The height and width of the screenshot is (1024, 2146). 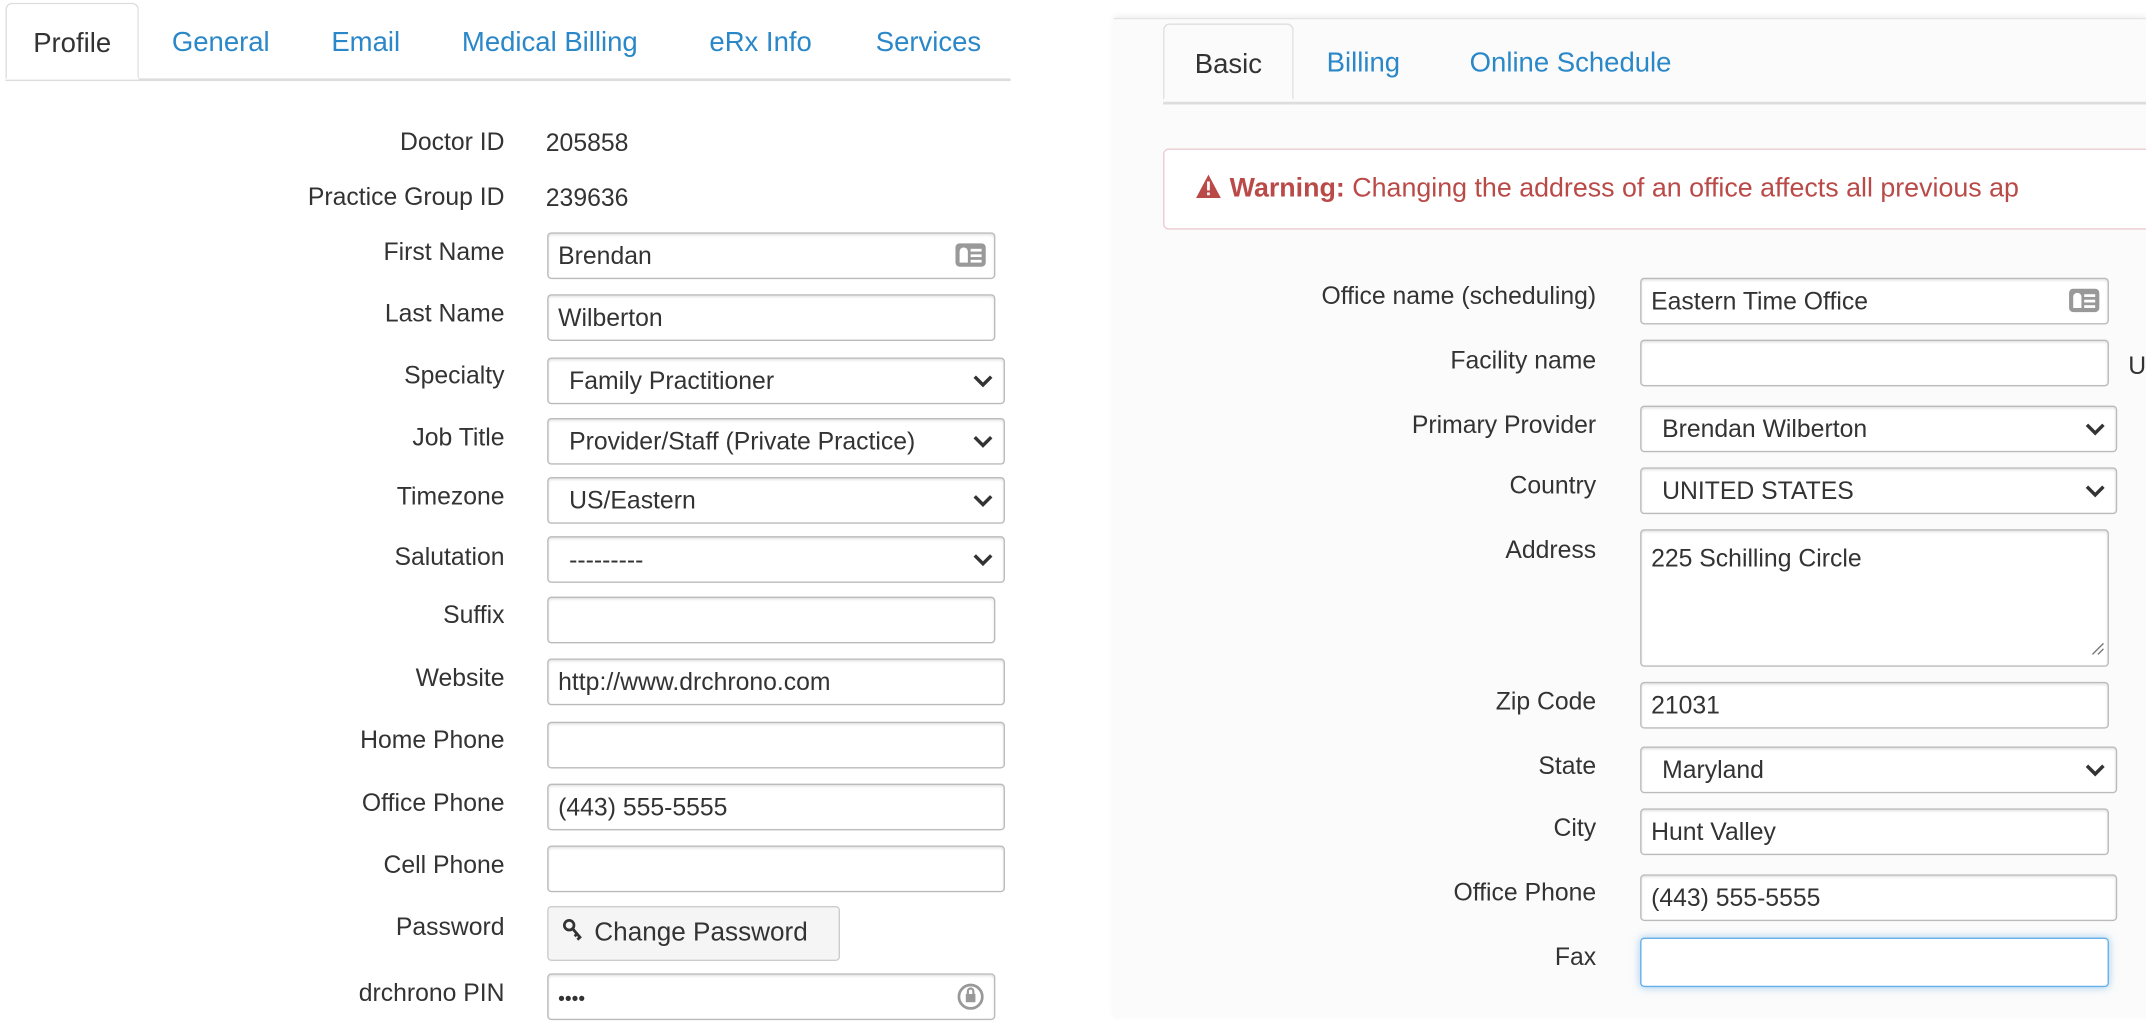 I want to click on city-value: Hunt Valley, so click(x=1713, y=832).